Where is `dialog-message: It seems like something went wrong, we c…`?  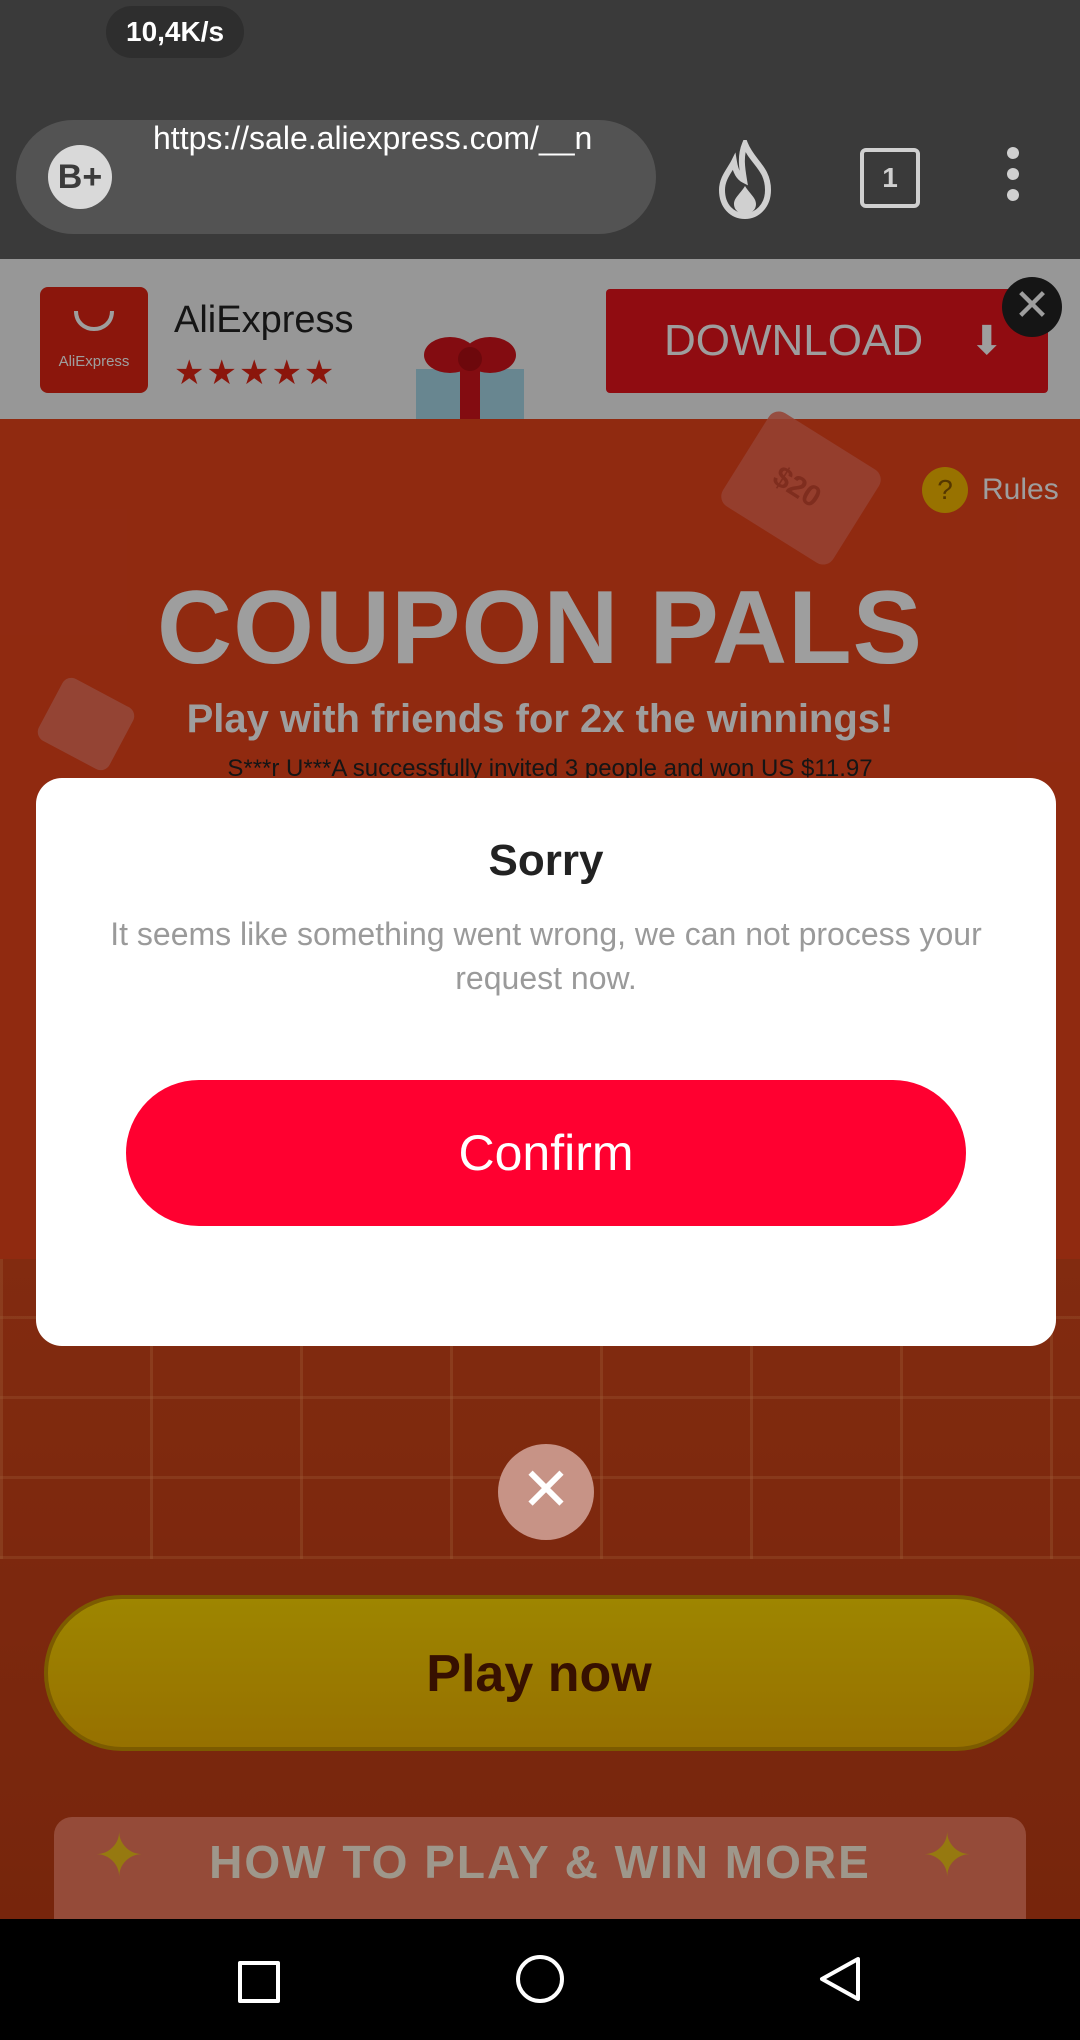 dialog-message: It seems like something went wrong, we c… is located at coordinates (546, 956).